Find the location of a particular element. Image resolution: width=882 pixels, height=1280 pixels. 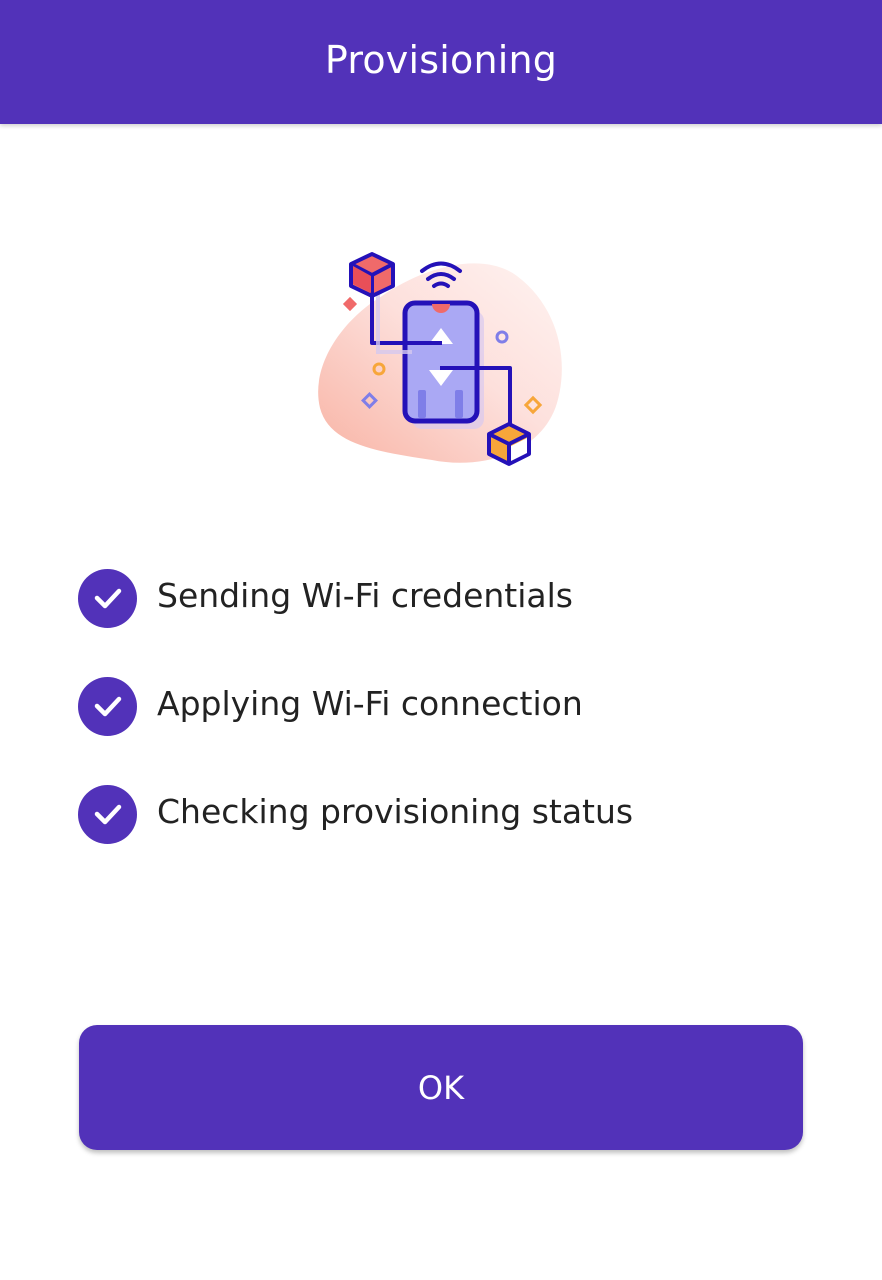

phone-provisioning-illustration is located at coordinates (442, 363).